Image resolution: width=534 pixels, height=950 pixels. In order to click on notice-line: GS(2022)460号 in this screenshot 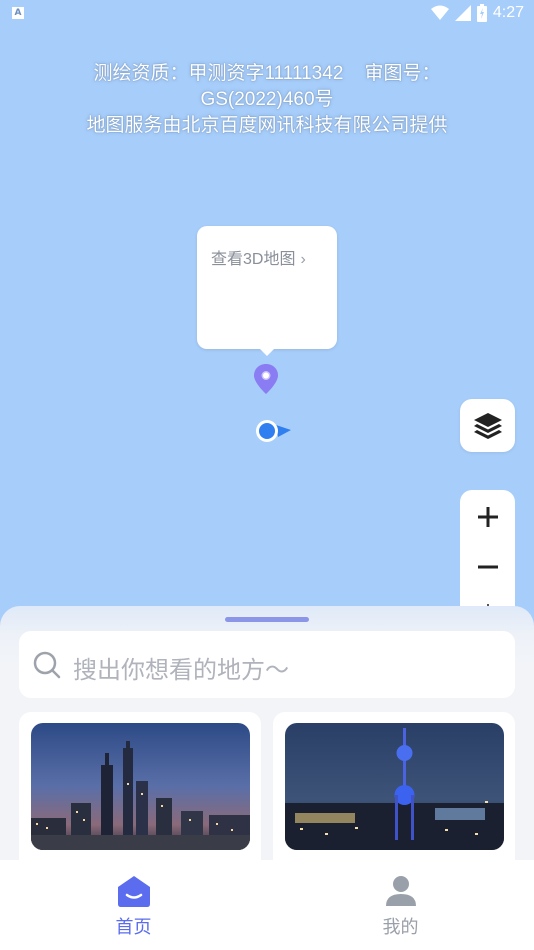, I will do `click(267, 99)`.